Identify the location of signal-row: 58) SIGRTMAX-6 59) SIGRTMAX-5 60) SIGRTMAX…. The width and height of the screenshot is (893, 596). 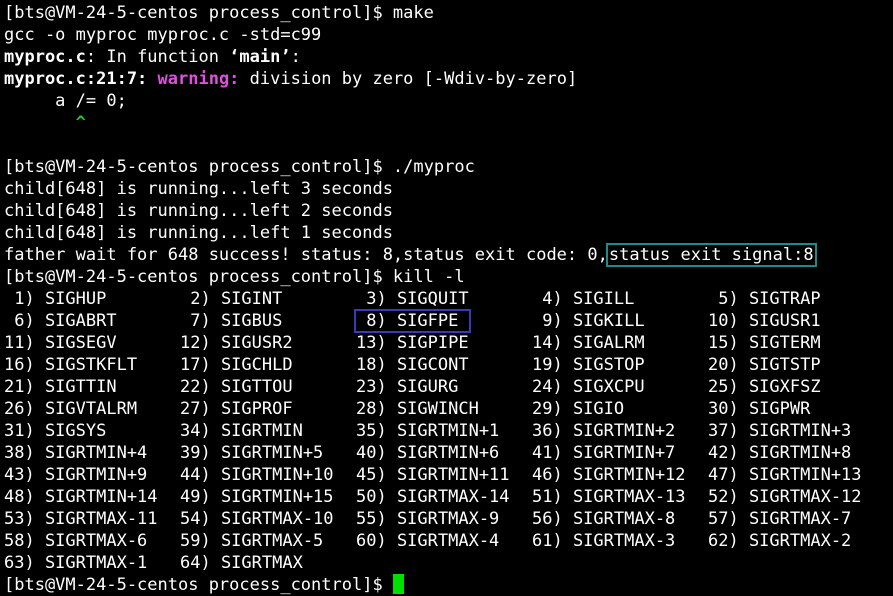
(448, 541).